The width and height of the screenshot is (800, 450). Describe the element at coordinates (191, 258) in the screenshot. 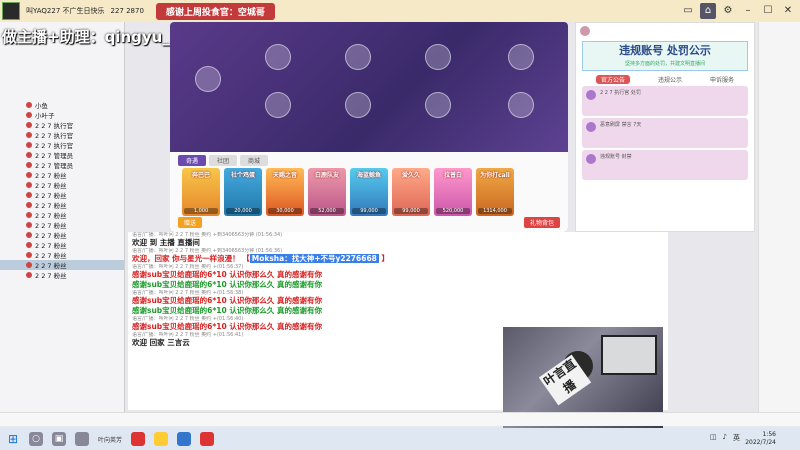

I see `chat-text: 欢迎，回家 你与星光一样浪漫！ 【` at that location.